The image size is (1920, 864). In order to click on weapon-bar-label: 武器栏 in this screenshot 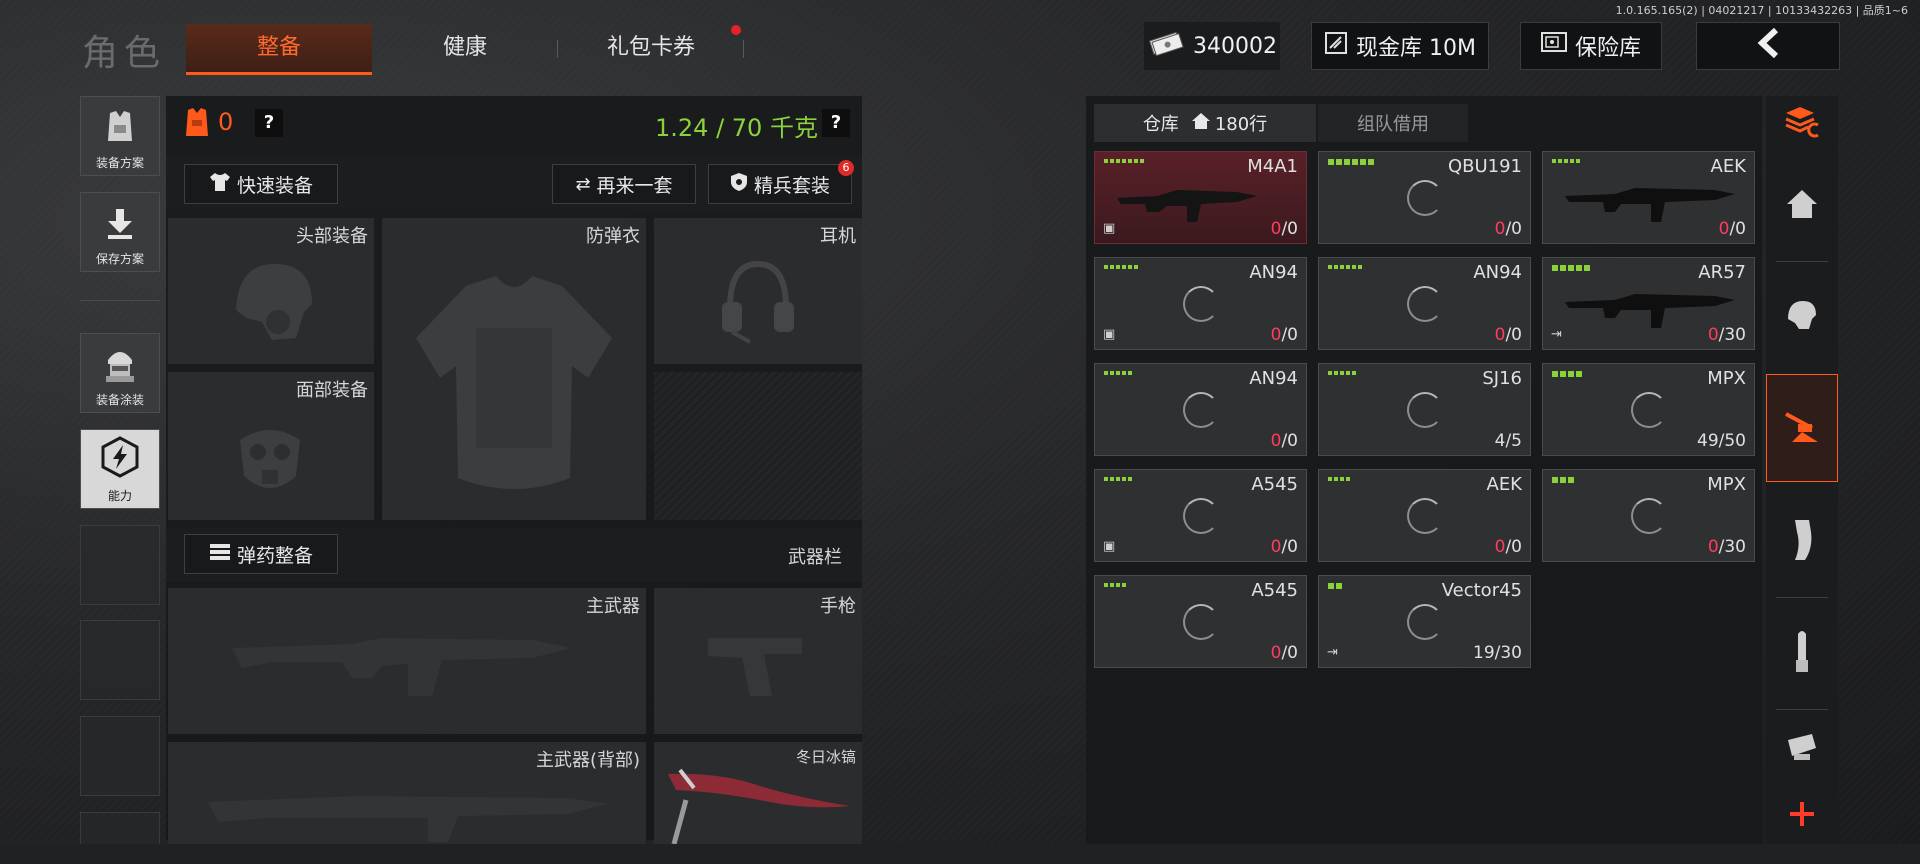, I will do `click(815, 557)`.